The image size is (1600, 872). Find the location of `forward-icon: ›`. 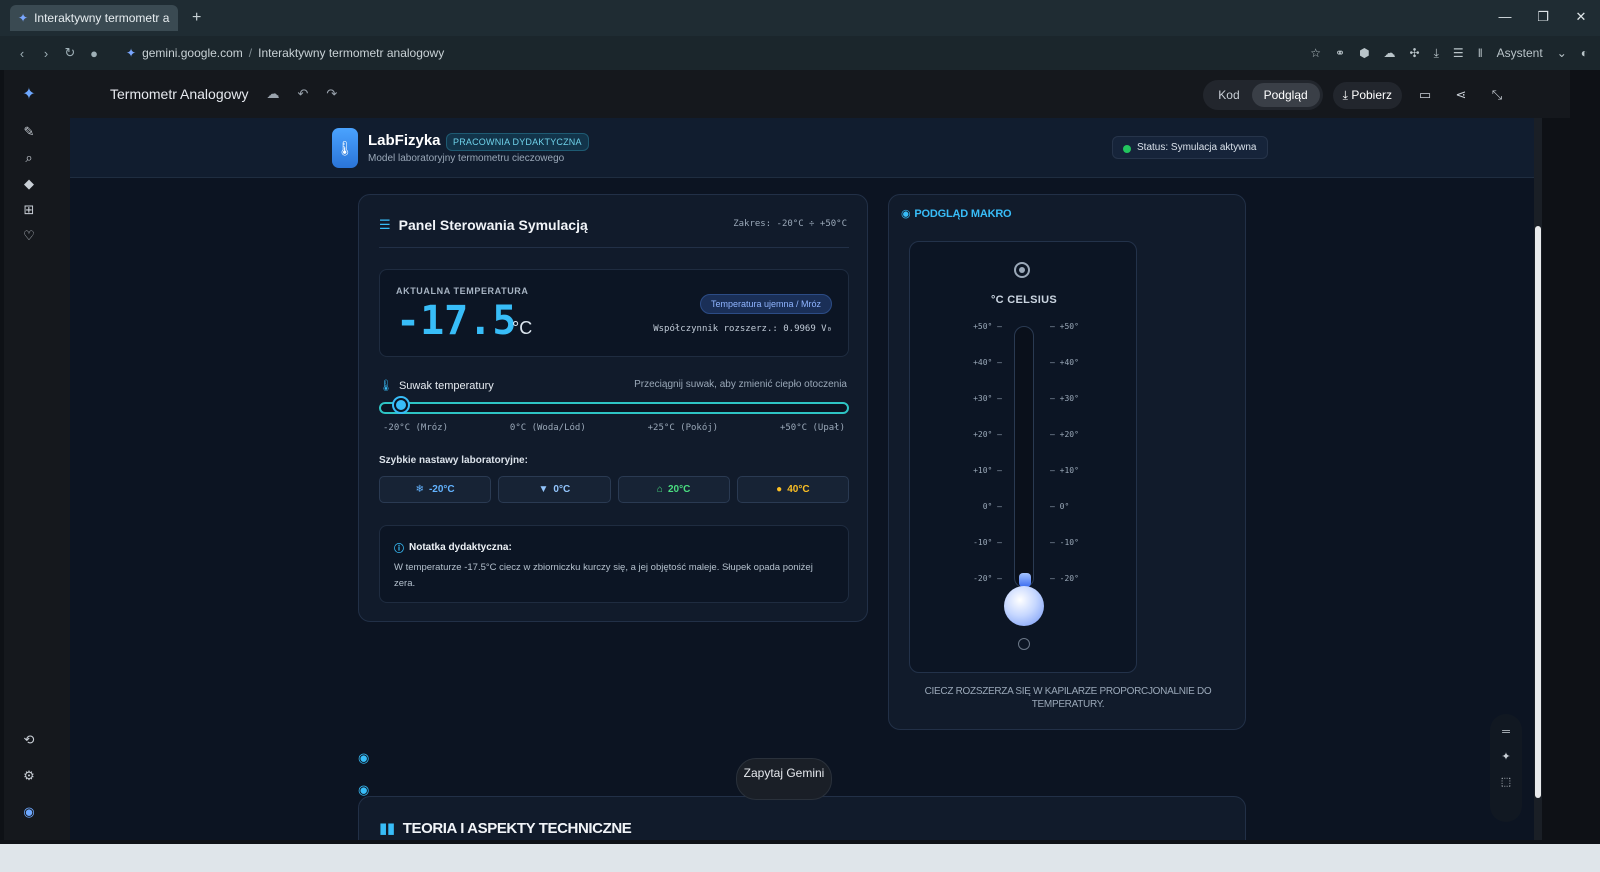

forward-icon: › is located at coordinates (46, 53).